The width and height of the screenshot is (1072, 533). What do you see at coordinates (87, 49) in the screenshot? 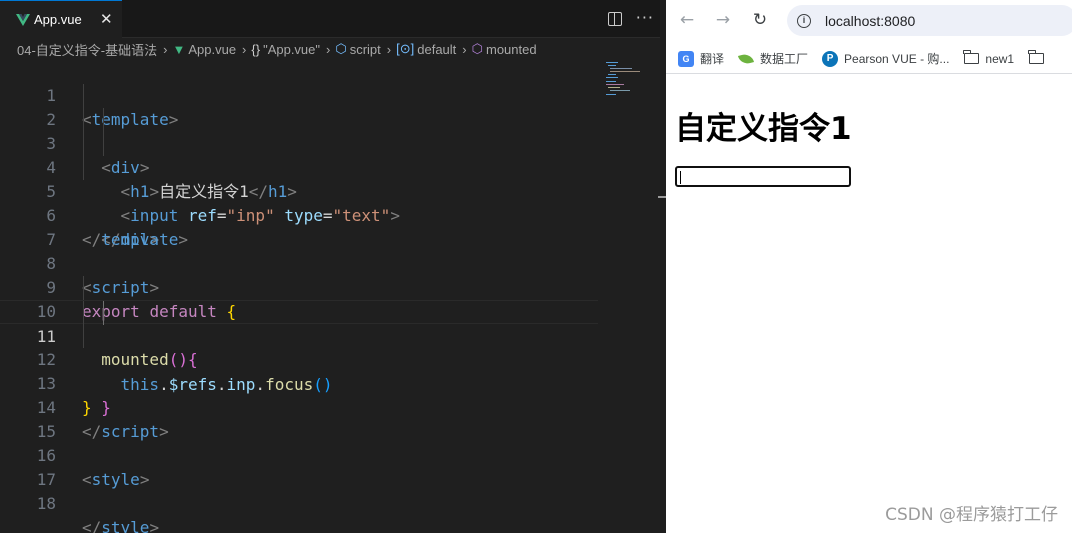
I see `breadcrumb-folder: 04-自定义指令-基础语法` at bounding box center [87, 49].